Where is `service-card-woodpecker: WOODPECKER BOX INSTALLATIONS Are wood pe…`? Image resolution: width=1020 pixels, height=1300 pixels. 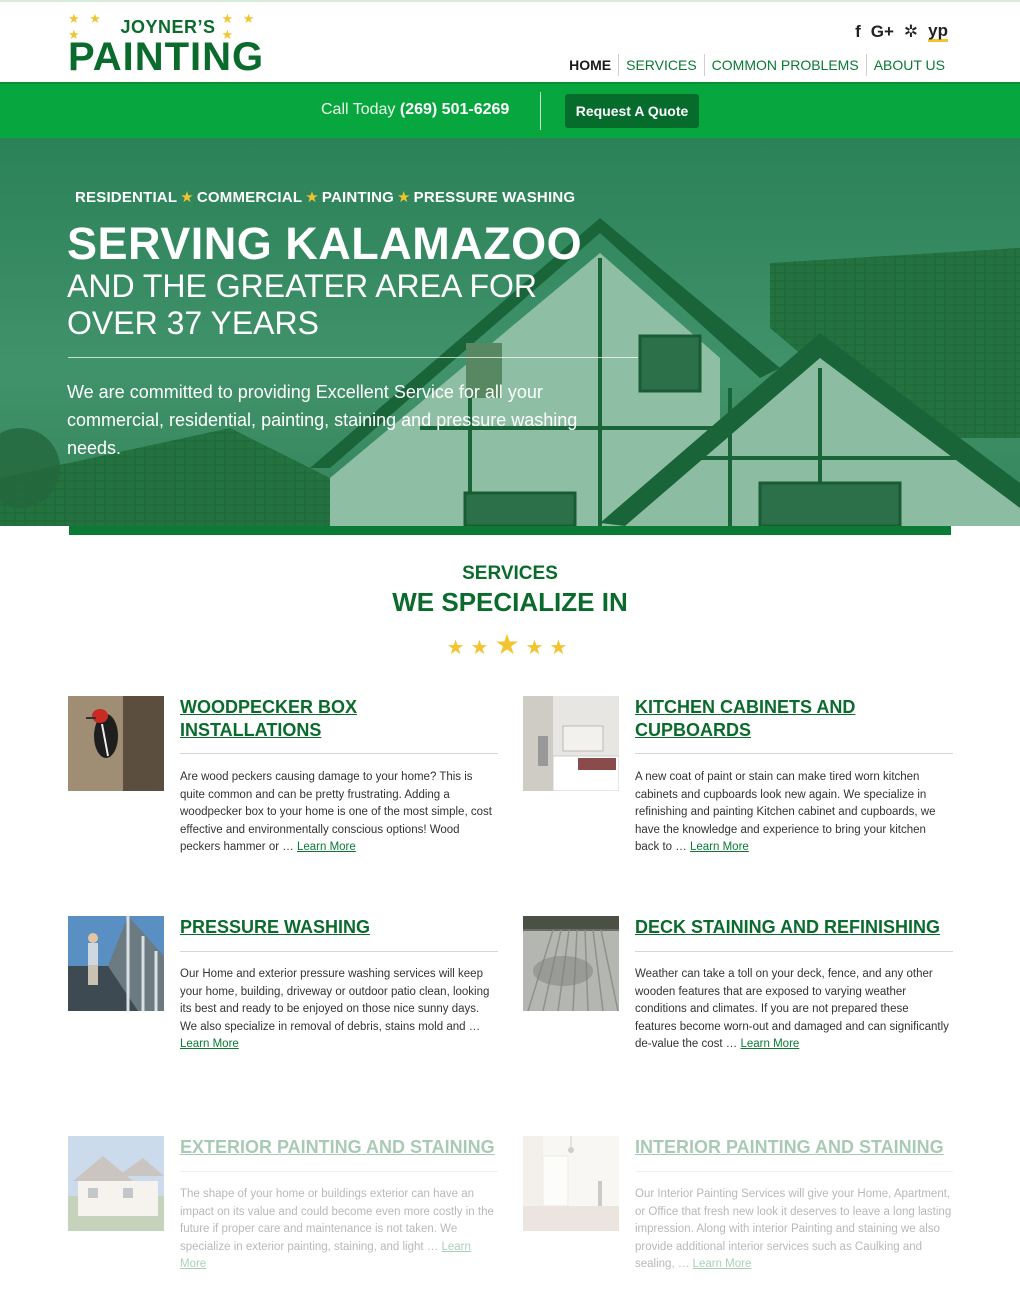
service-card-woodpecker: WOODPECKER BOX INSTALLATIONS Are wood pe… is located at coordinates (283, 786).